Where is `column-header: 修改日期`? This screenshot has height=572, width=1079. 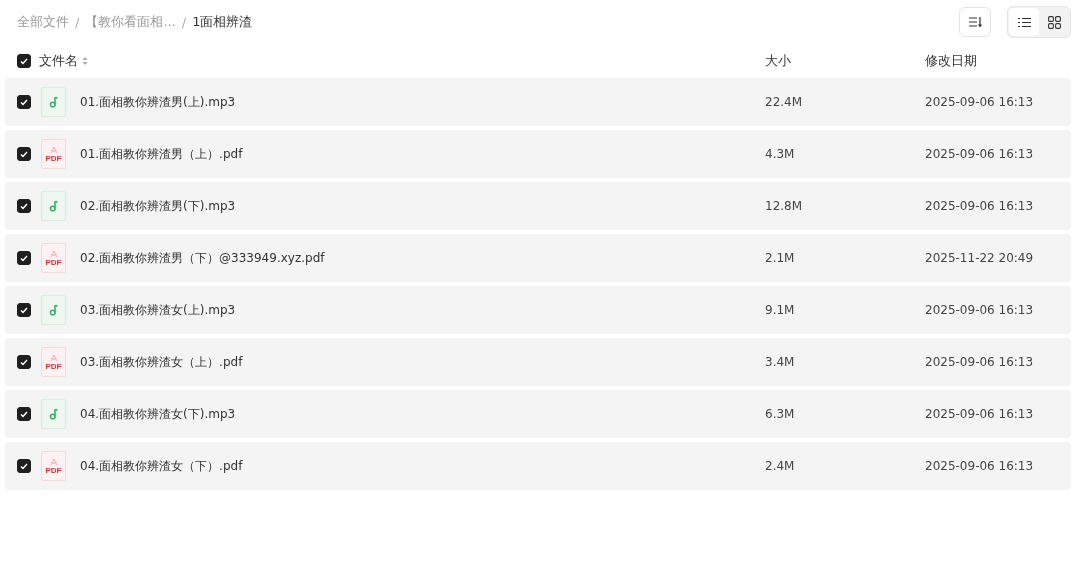 column-header: 修改日期 is located at coordinates (951, 60).